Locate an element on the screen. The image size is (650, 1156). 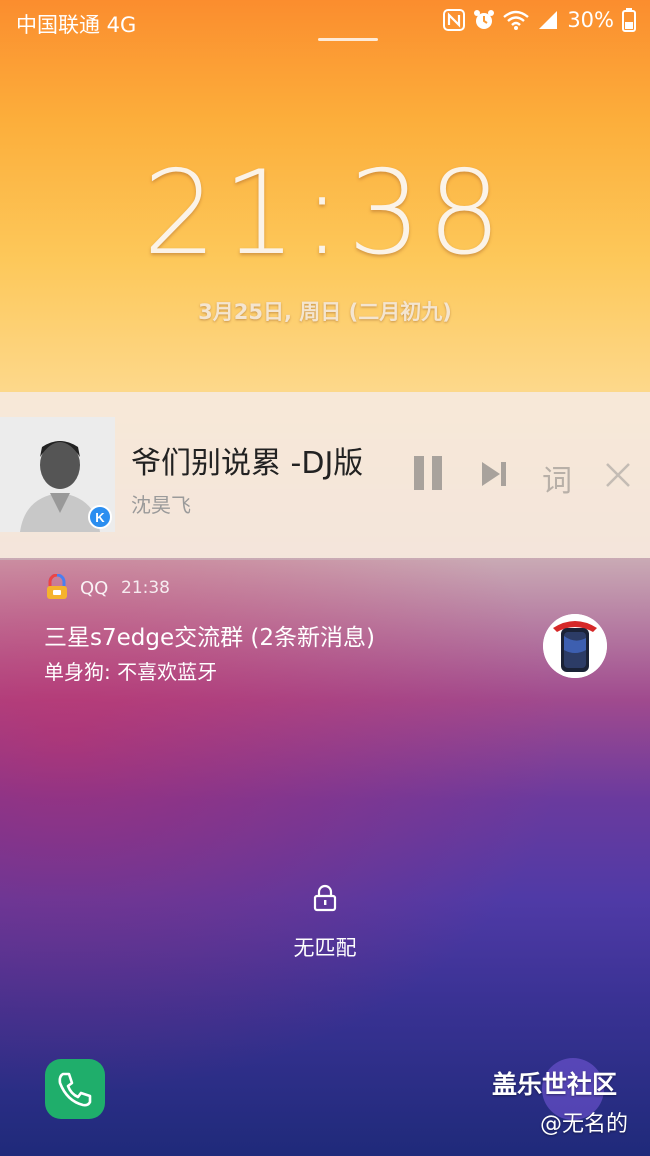
notification-title: 三星s7edge交流群 (2条新消息) is located at coordinates (210, 638).